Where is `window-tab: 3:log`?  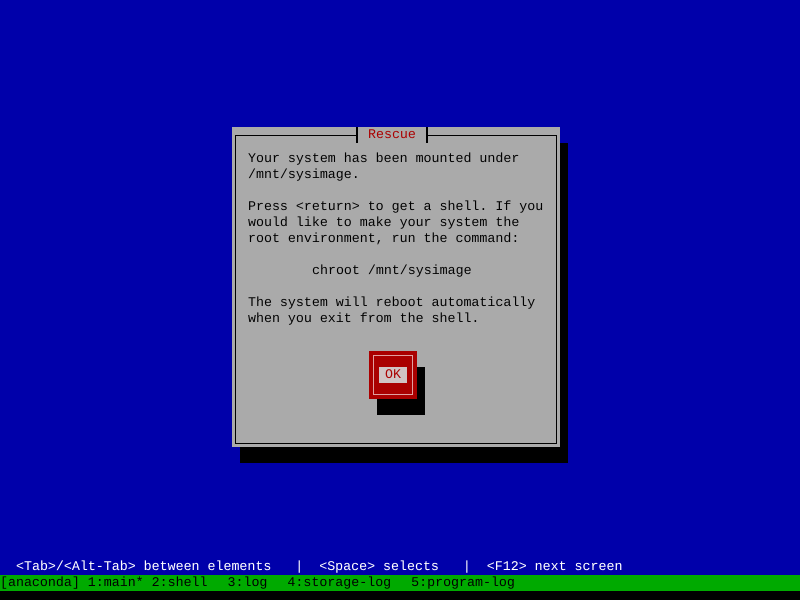
window-tab: 3:log is located at coordinates (248, 583).